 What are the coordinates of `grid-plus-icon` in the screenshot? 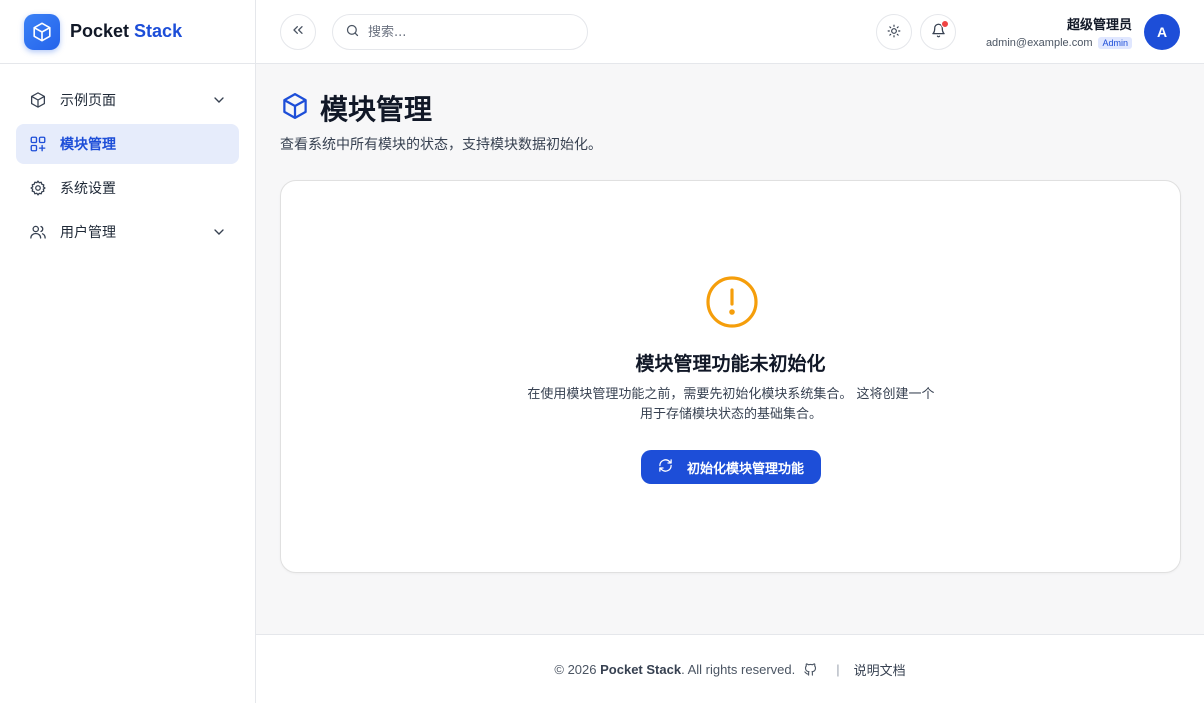 It's located at (38, 144).